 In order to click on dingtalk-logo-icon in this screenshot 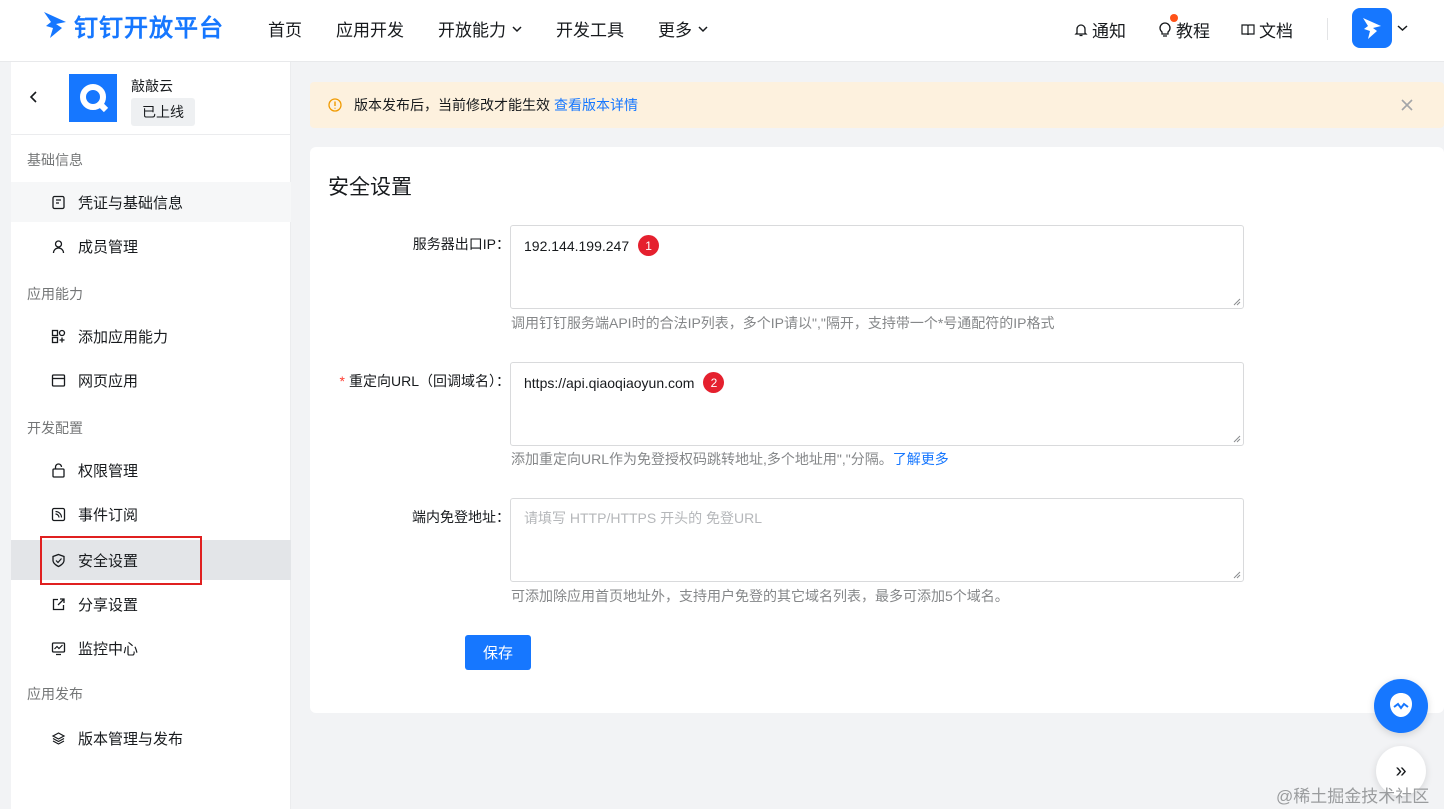, I will do `click(55, 25)`.